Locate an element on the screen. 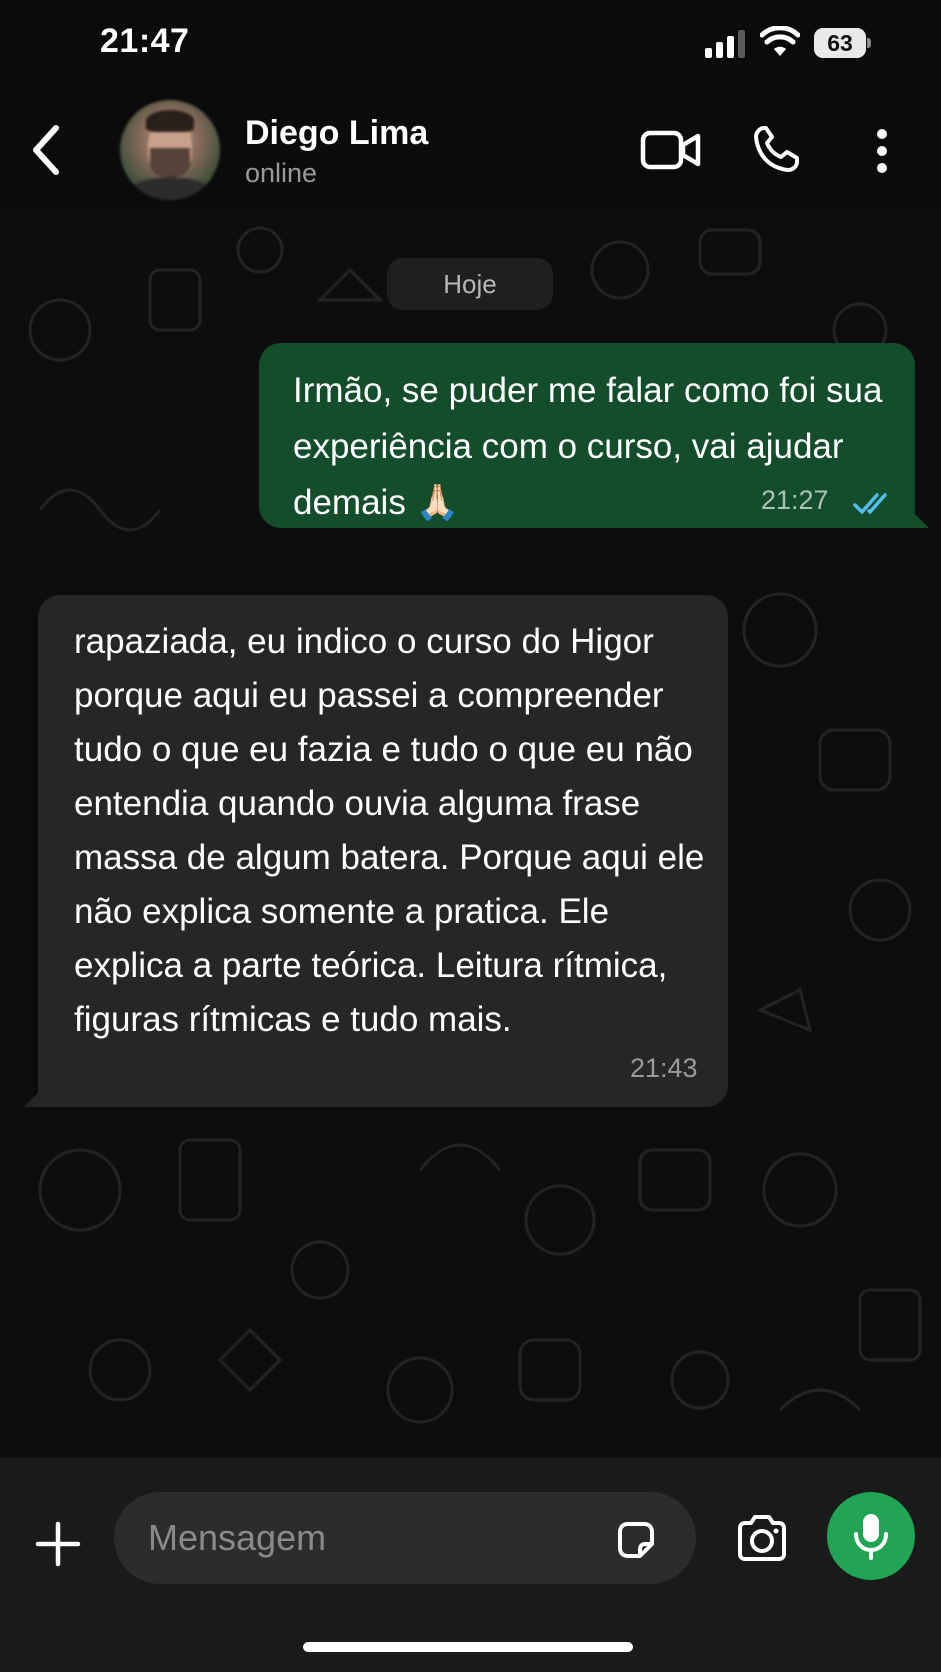 This screenshot has width=941, height=1672. avatar is located at coordinates (170, 150).